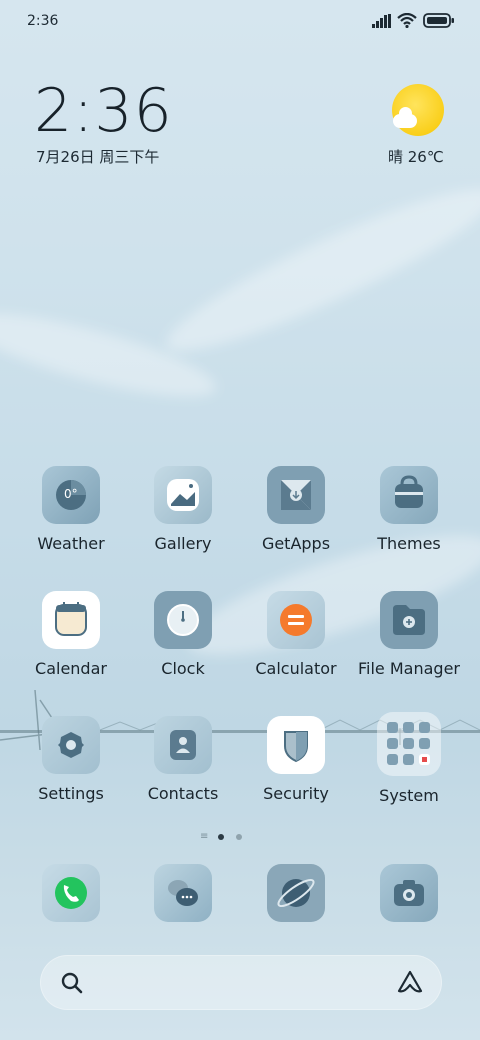 This screenshot has width=480, height=1040. I want to click on app-label: Settings, so click(71, 793).